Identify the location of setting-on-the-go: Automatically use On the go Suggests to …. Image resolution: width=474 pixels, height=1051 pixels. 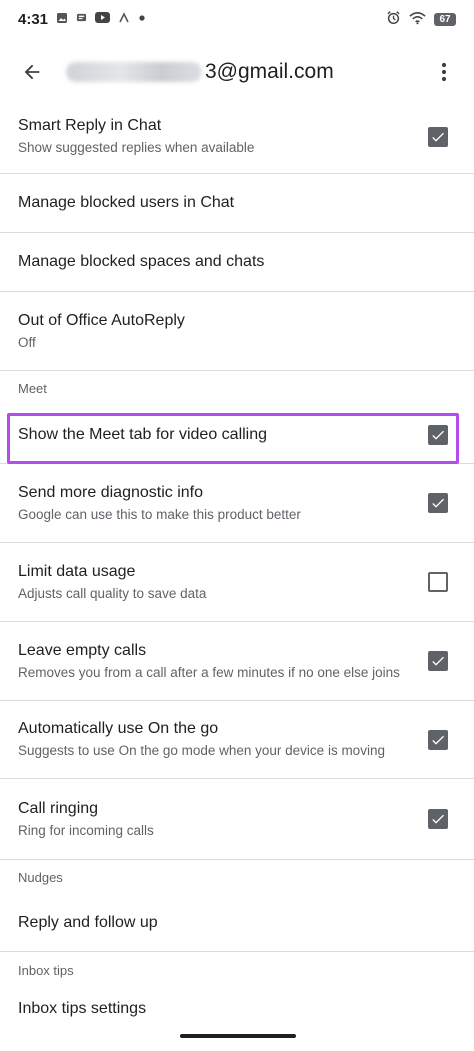
(237, 740).